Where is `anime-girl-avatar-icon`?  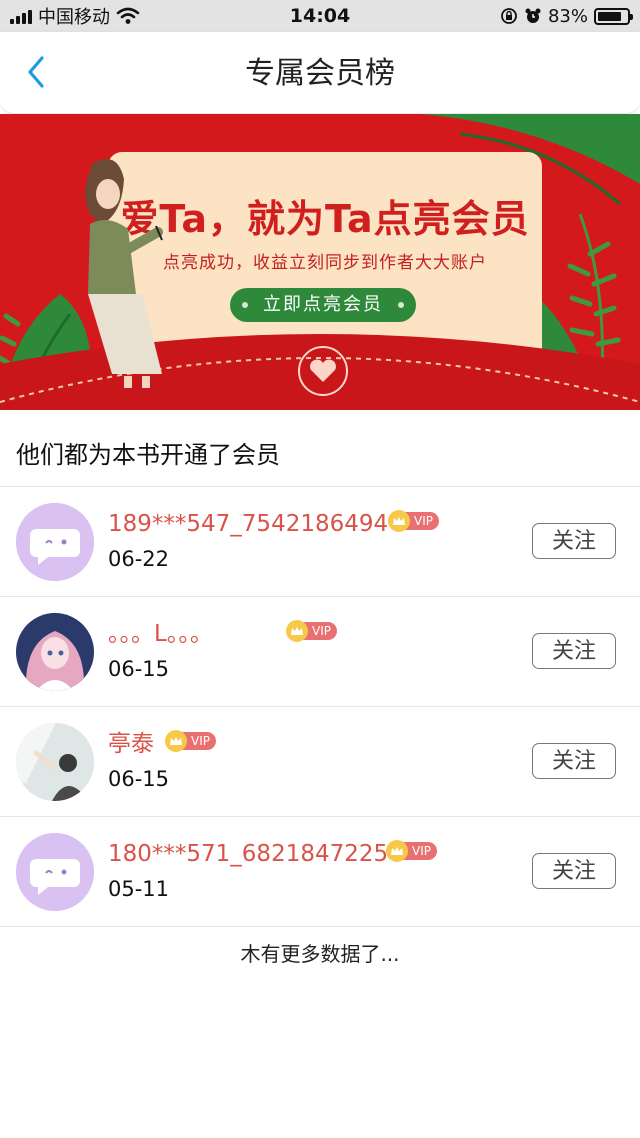
anime-girl-avatar-icon is located at coordinates (55, 652).